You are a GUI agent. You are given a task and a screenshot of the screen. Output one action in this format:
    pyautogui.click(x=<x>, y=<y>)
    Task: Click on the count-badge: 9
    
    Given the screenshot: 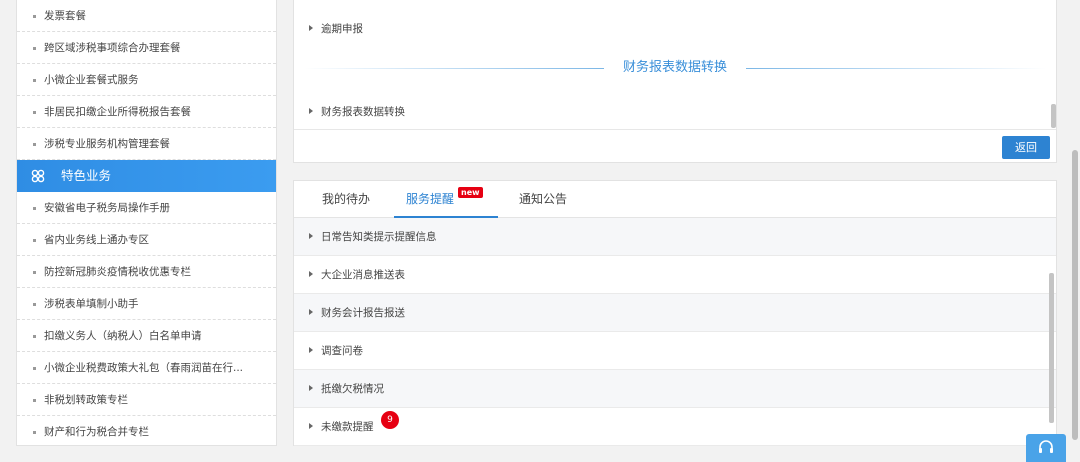 What is the action you would take?
    pyautogui.click(x=390, y=420)
    